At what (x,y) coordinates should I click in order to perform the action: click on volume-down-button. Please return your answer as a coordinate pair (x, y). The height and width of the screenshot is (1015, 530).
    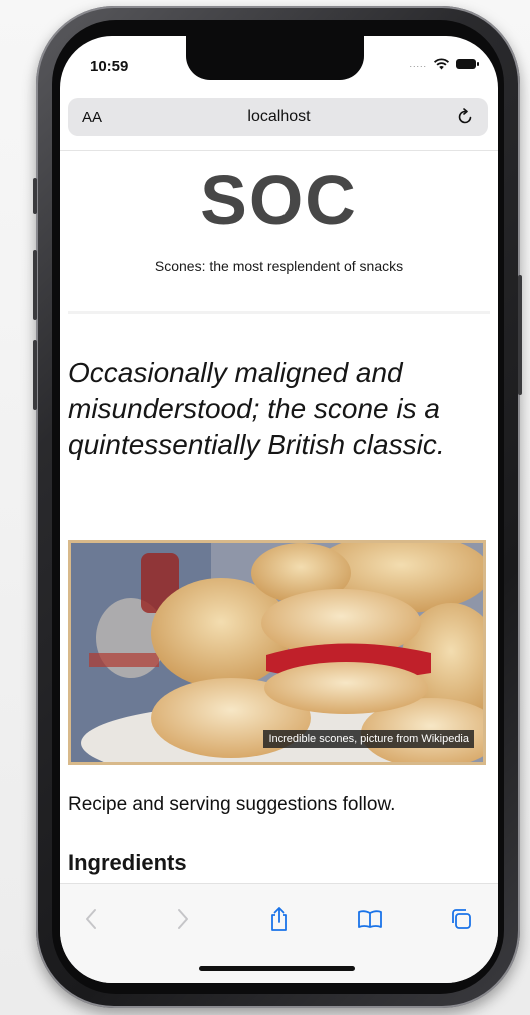
    Looking at the image, I should click on (35, 375).